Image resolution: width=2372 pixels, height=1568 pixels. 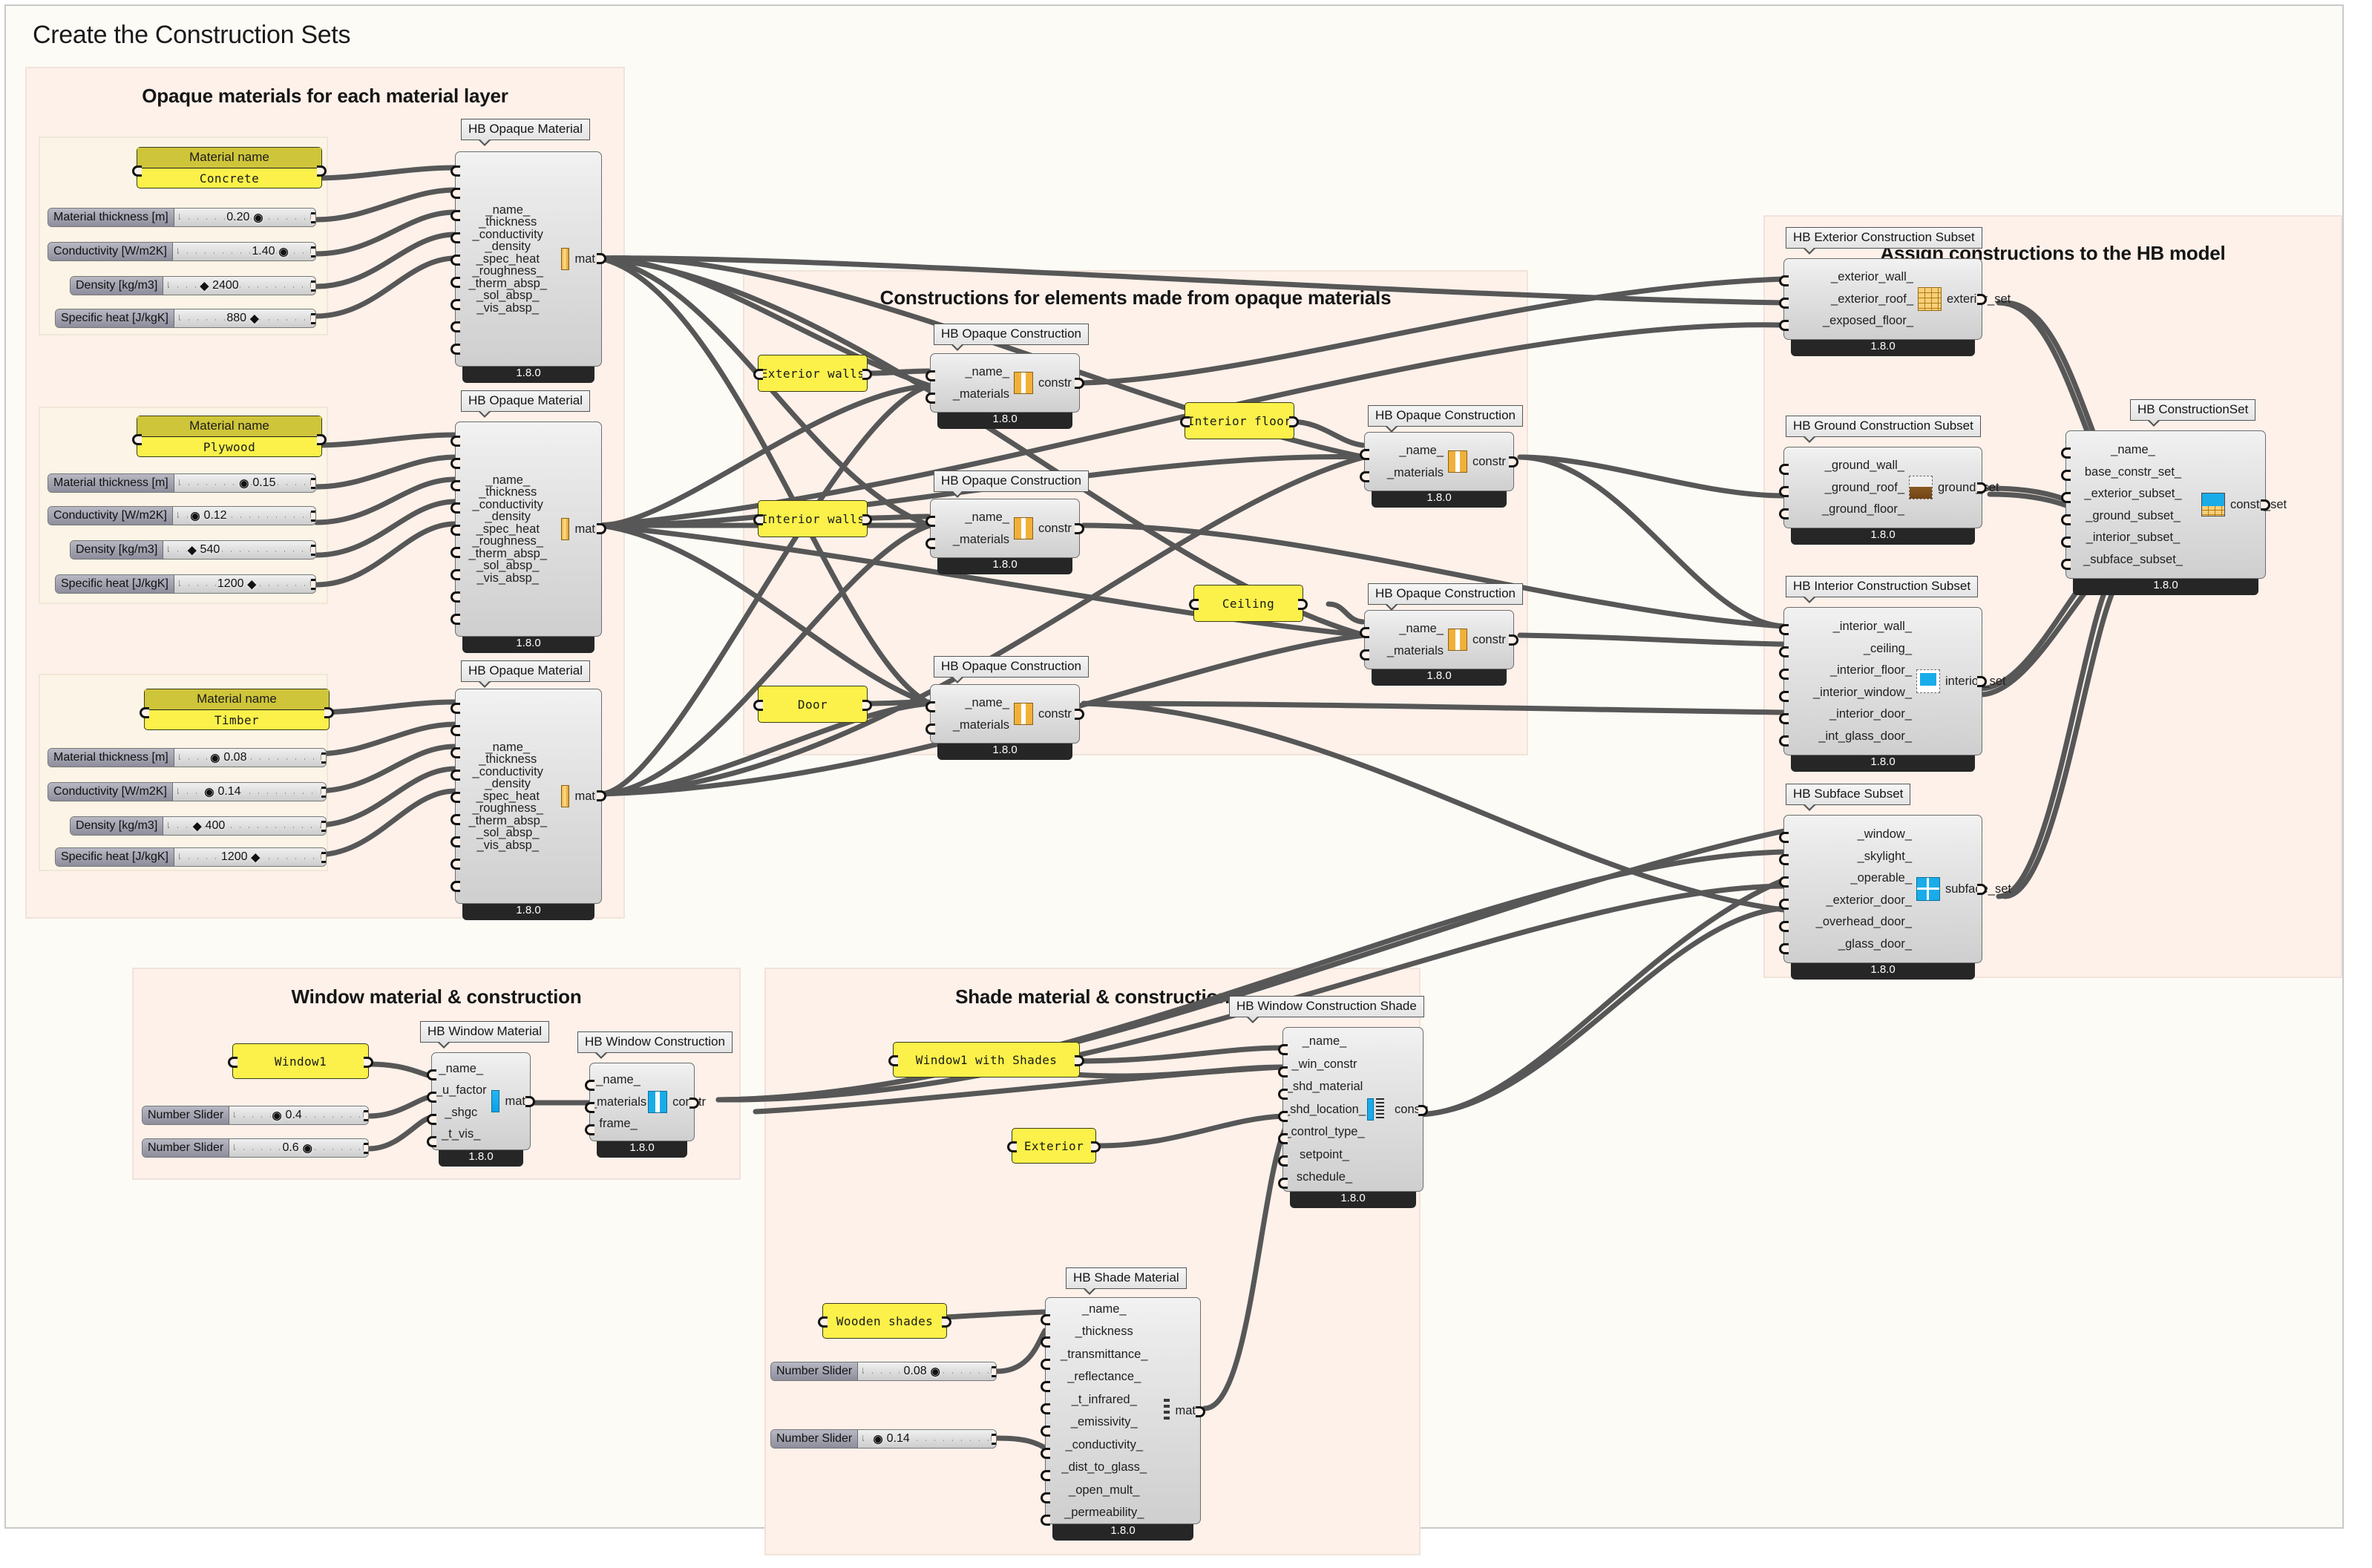 What do you see at coordinates (2133, 494) in the screenshot?
I see `port-exterior-subset: _exterior_subset_` at bounding box center [2133, 494].